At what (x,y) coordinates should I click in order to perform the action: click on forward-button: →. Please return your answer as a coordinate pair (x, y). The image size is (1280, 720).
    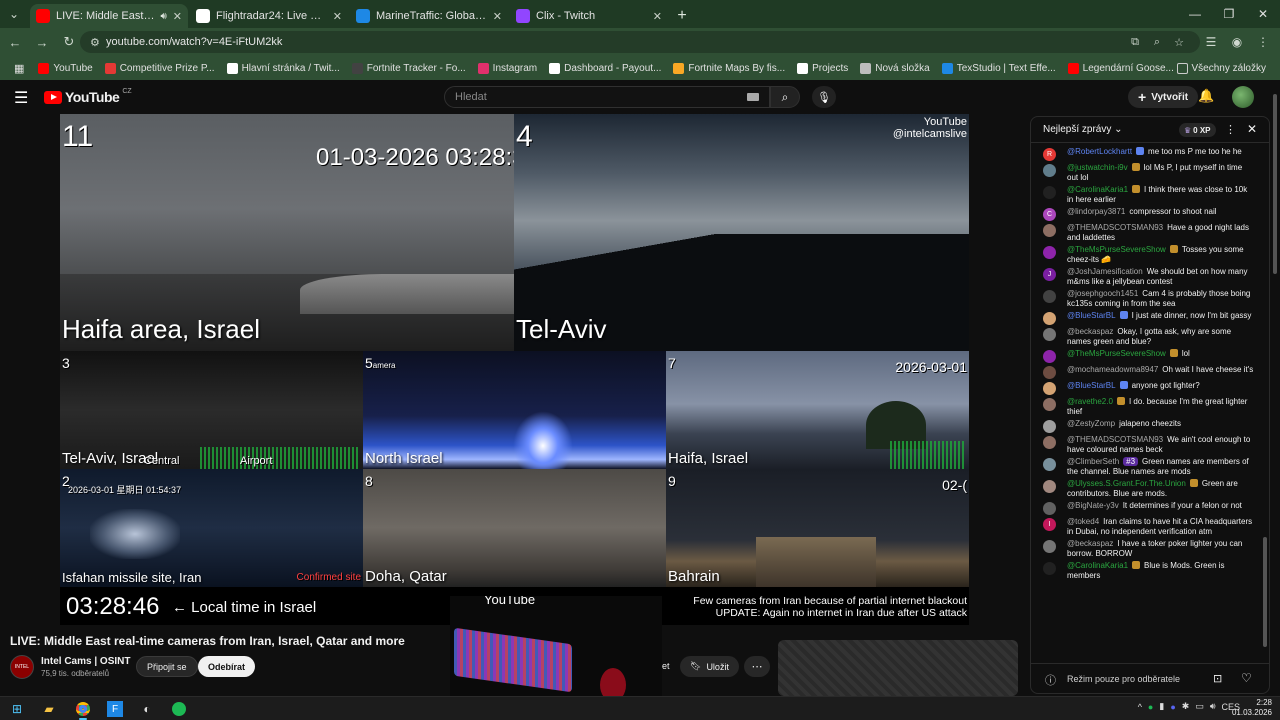
    Looking at the image, I should click on (42, 42).